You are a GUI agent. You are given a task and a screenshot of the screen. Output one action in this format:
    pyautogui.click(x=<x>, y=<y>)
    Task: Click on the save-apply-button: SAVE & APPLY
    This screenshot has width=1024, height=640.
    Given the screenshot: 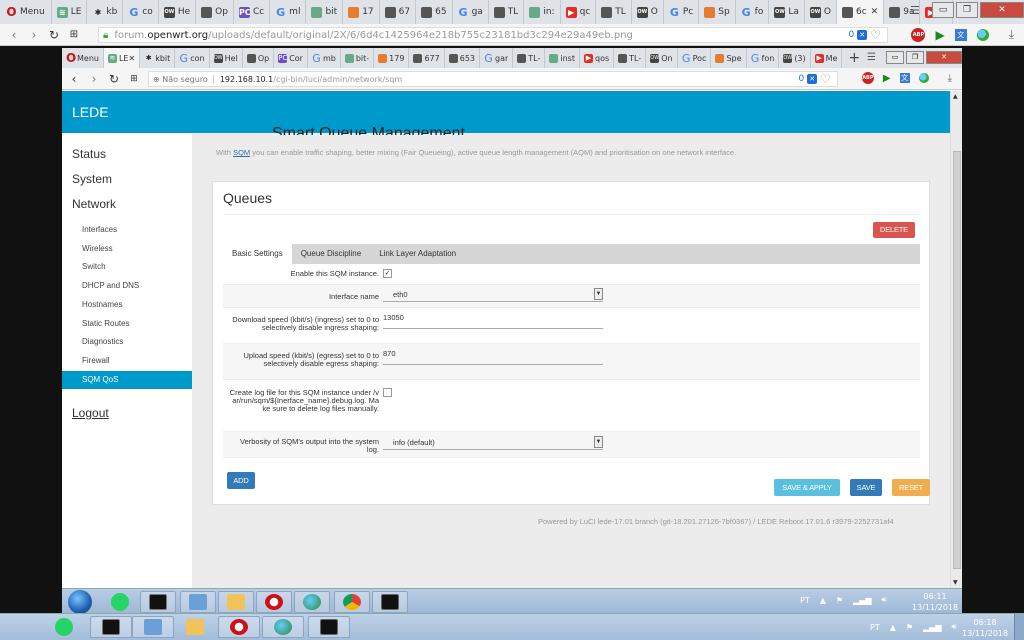 What is the action you would take?
    pyautogui.click(x=807, y=487)
    